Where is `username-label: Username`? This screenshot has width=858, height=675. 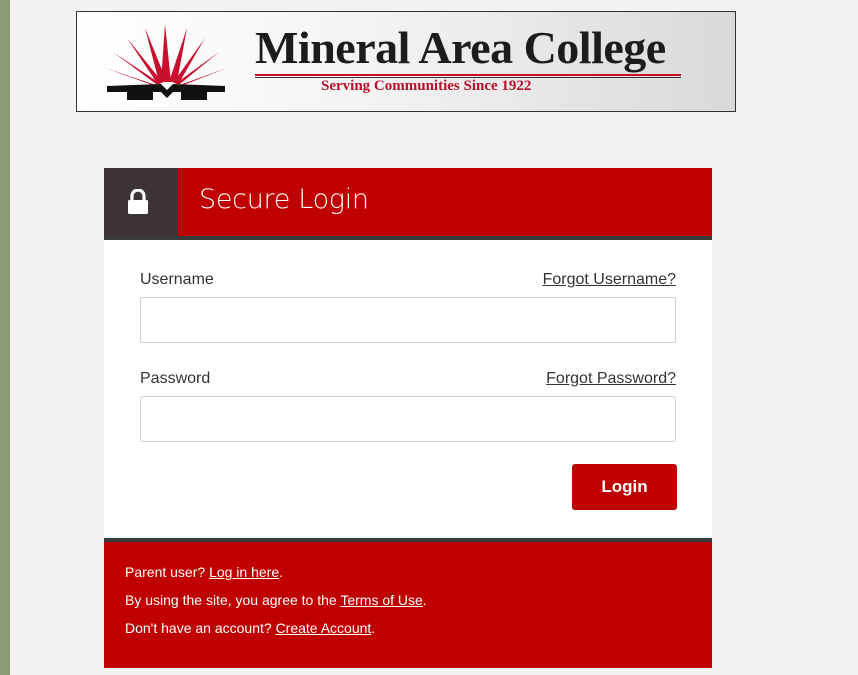 username-label: Username is located at coordinates (177, 279).